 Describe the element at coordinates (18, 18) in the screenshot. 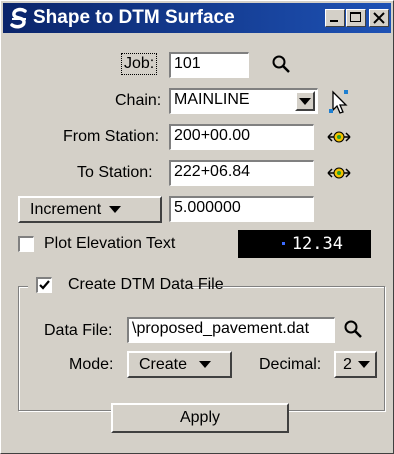

I see `app-logo-icon` at that location.